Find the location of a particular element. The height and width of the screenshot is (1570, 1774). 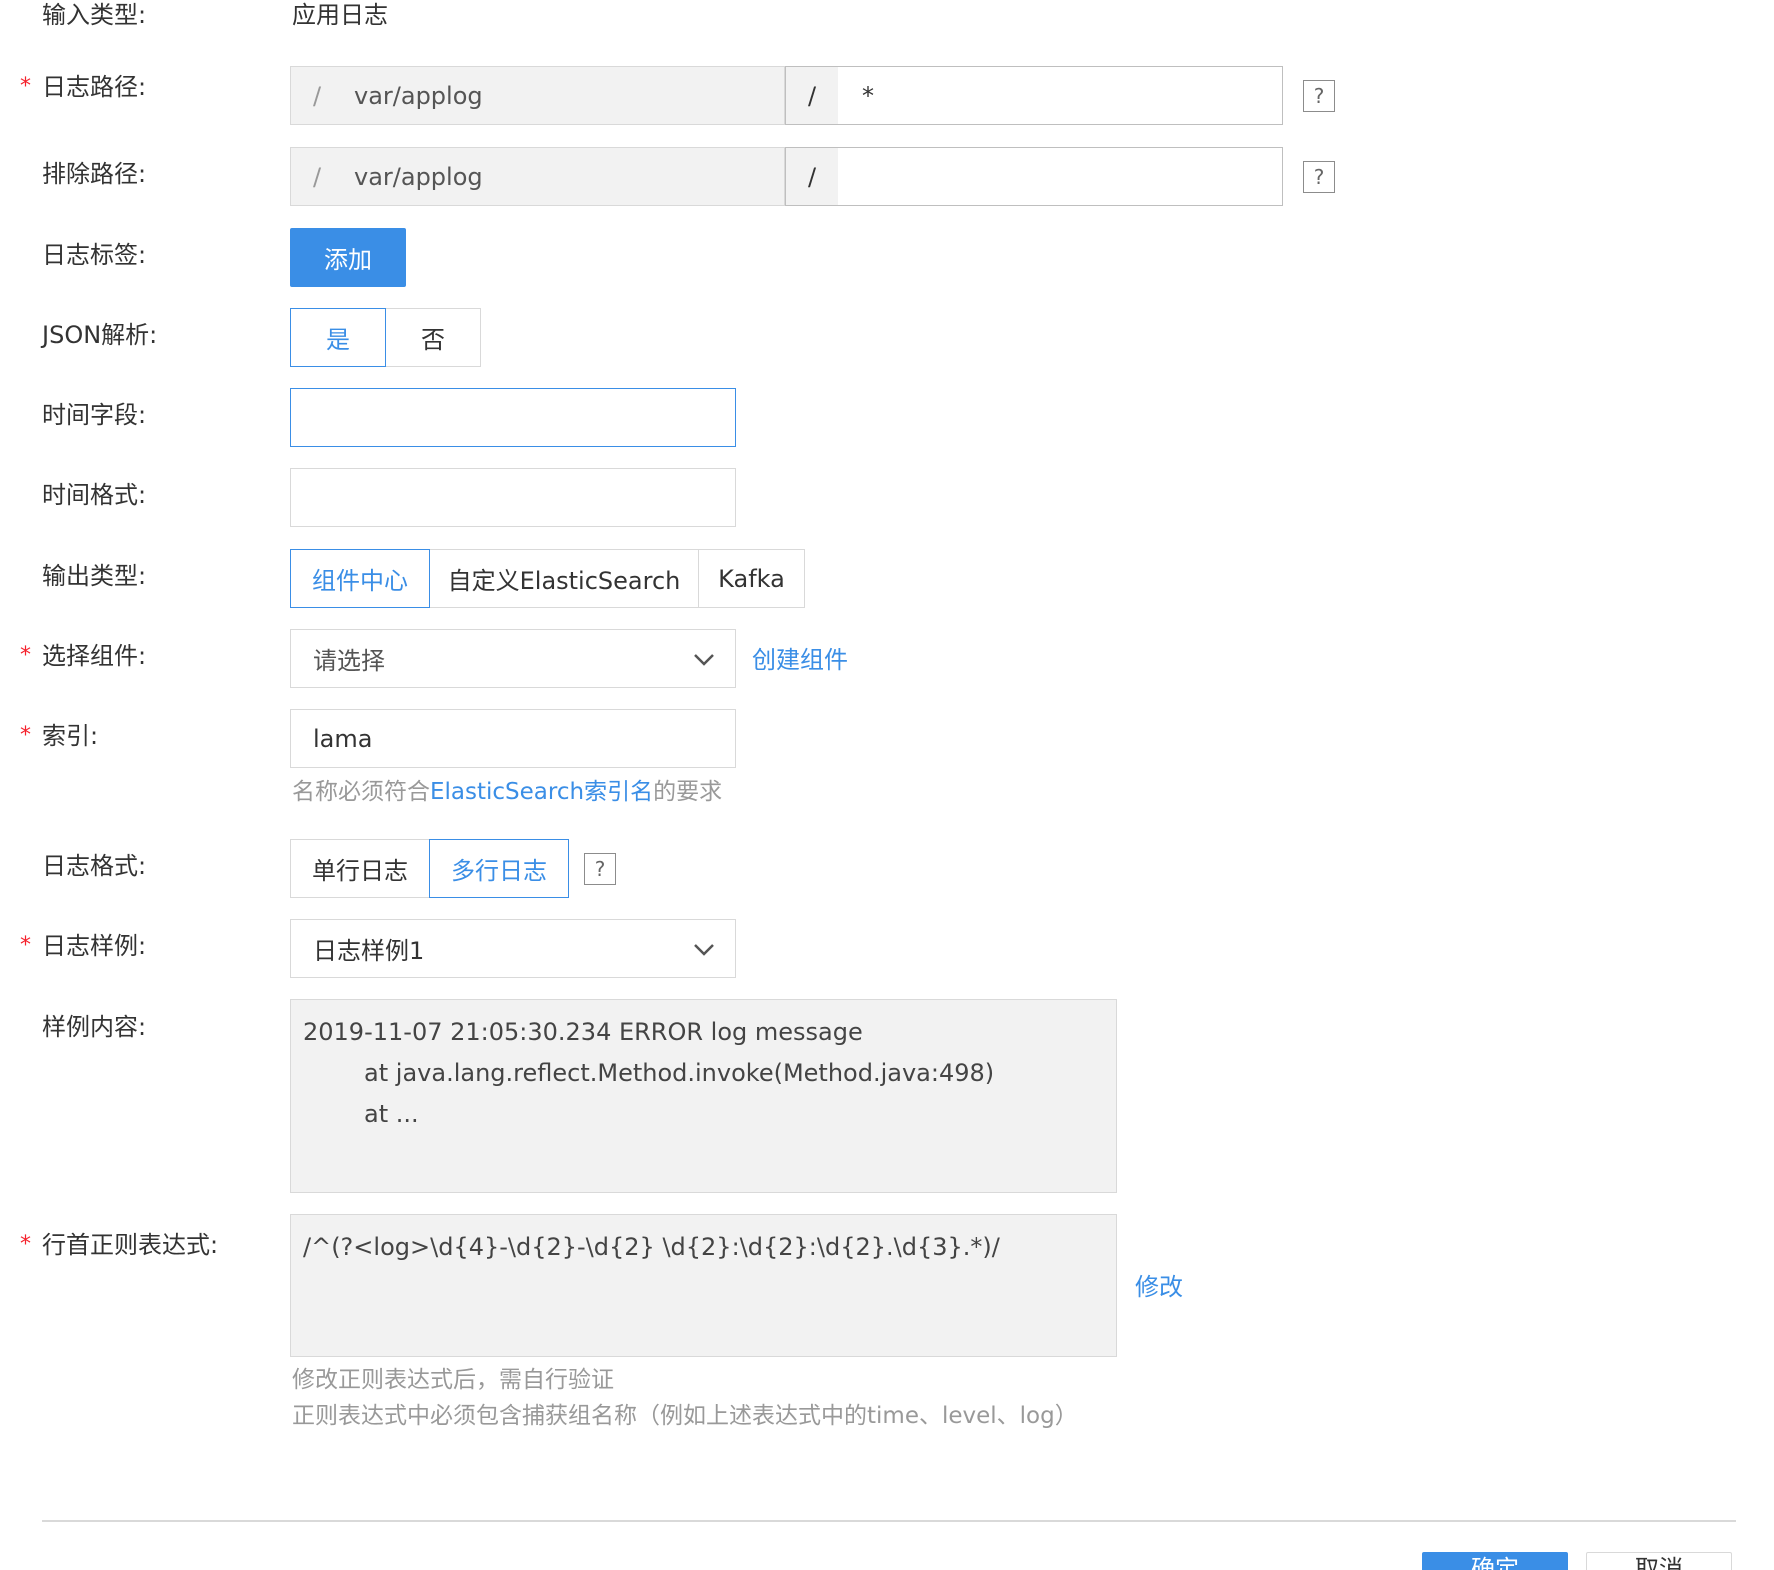

confirm-button: 确定 is located at coordinates (1495, 1561).